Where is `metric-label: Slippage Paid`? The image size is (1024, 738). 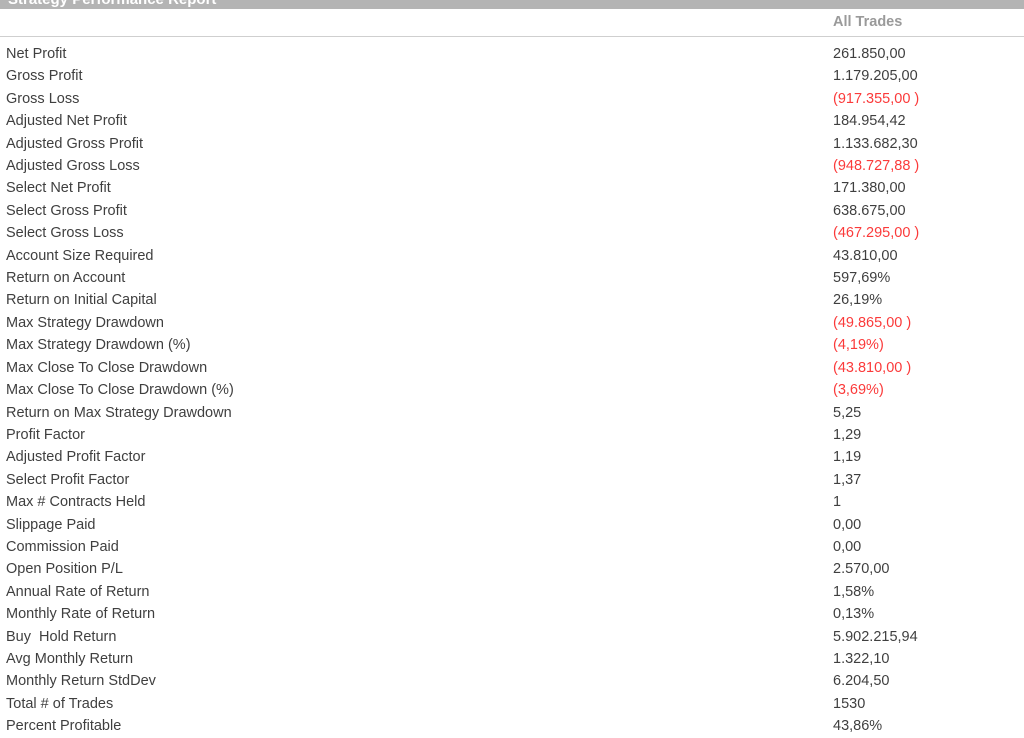 metric-label: Slippage Paid is located at coordinates (51, 524).